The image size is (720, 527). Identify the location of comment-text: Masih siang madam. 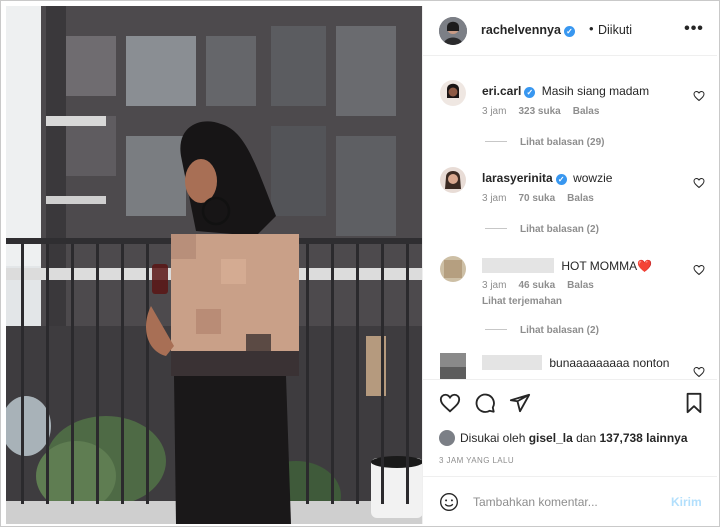
(595, 91).